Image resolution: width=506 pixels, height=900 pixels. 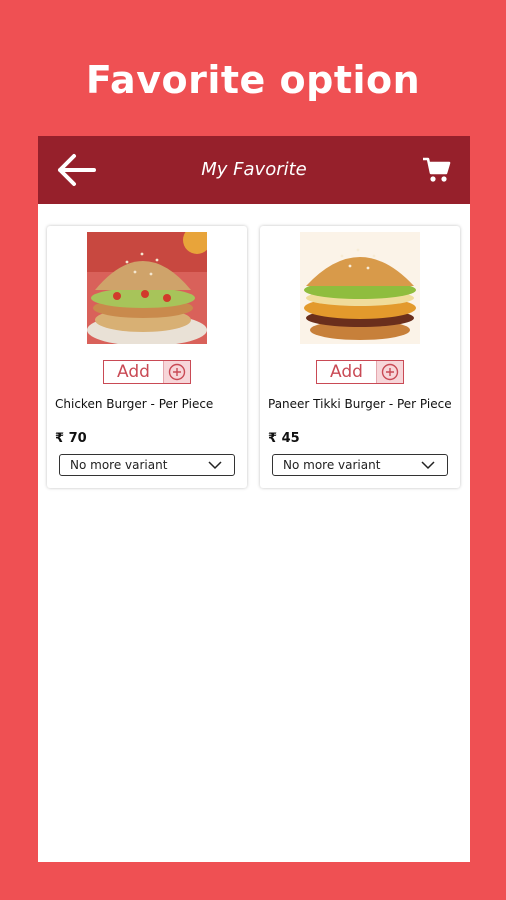 I want to click on product-image-chicken-burger, so click(x=147, y=288).